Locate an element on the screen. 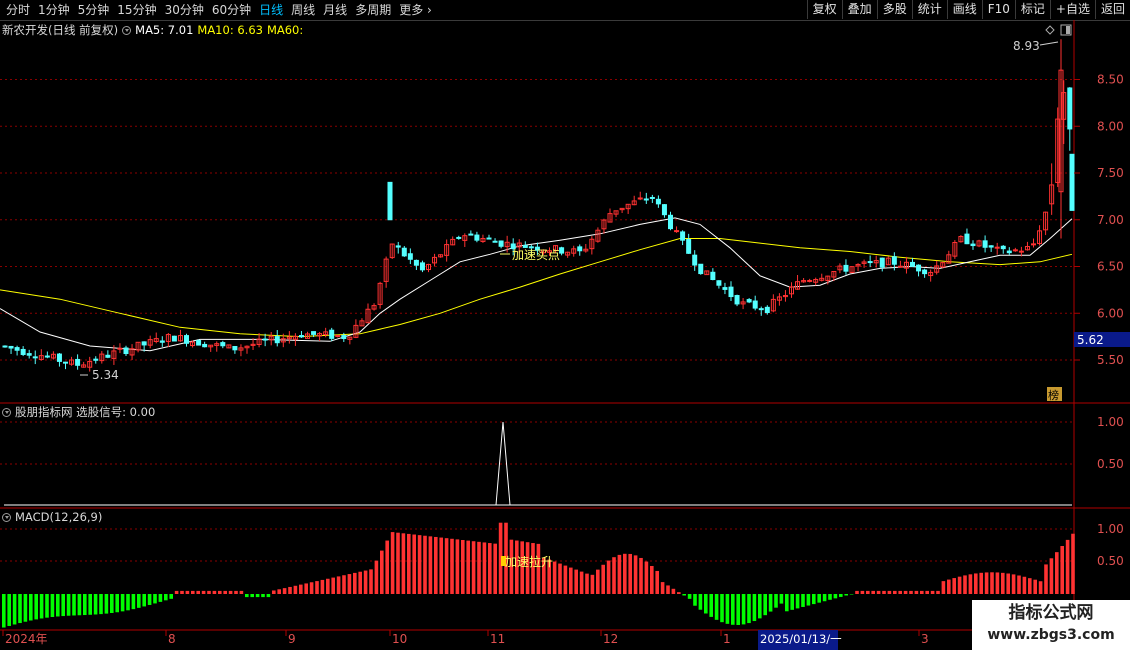 The height and width of the screenshot is (650, 1130). diamond-icon is located at coordinates (1050, 30).